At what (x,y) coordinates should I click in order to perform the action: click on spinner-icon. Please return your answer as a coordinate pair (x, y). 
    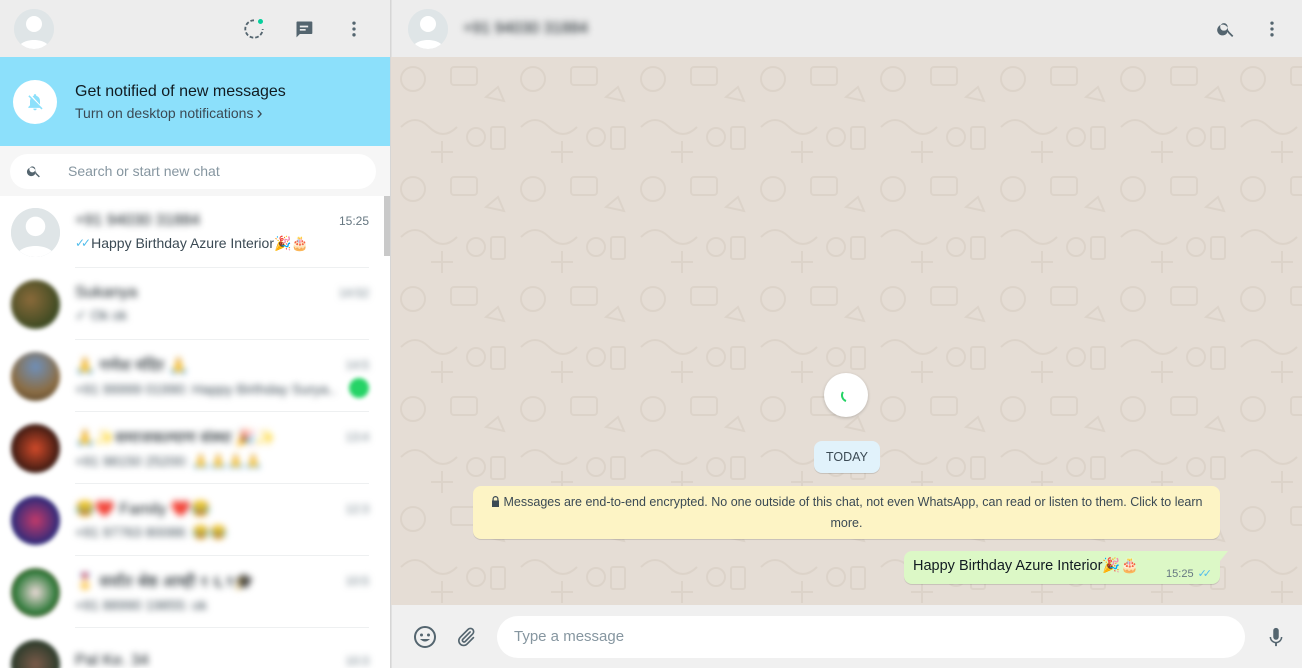
    Looking at the image, I should click on (843, 396).